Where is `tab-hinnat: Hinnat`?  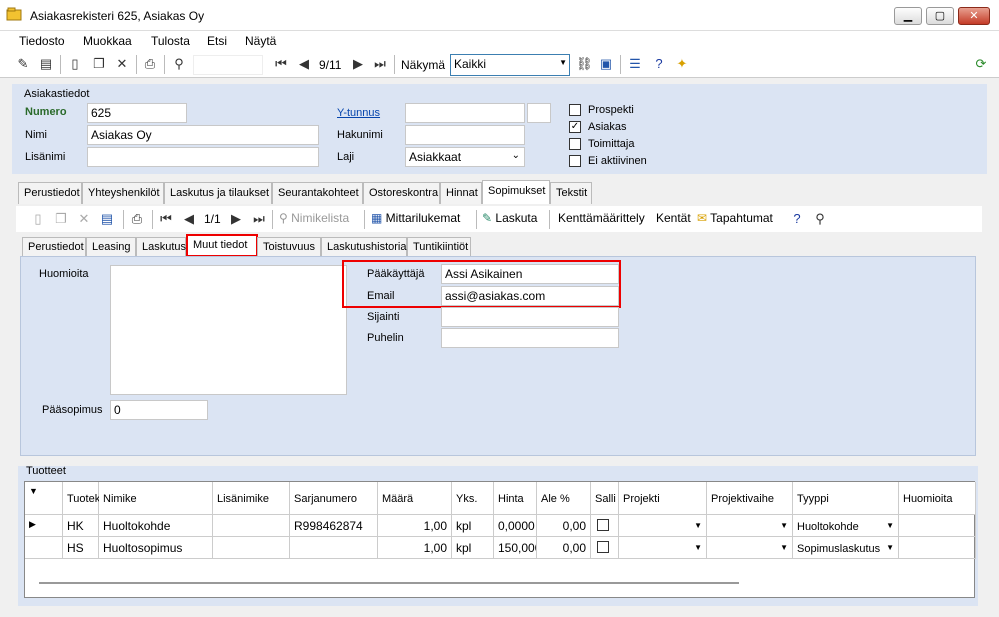 tab-hinnat: Hinnat is located at coordinates (461, 193).